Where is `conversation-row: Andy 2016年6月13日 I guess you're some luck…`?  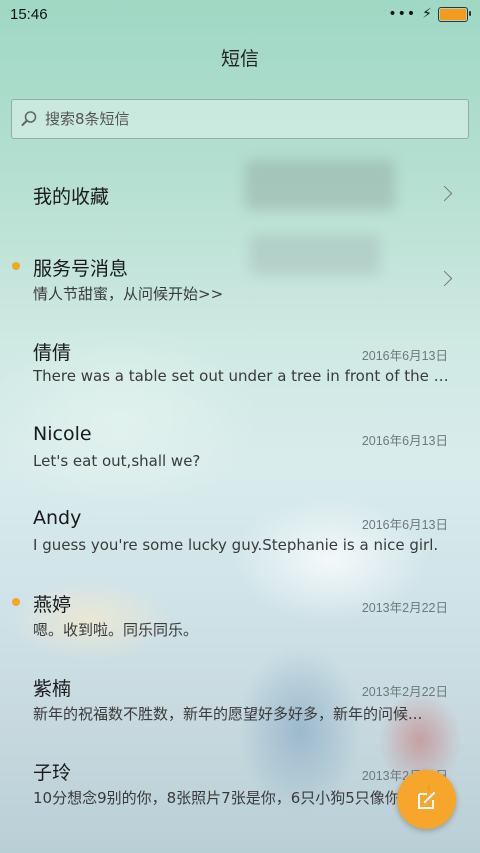 conversation-row: Andy 2016年6月13日 I guess you're some luck… is located at coordinates (240, 539).